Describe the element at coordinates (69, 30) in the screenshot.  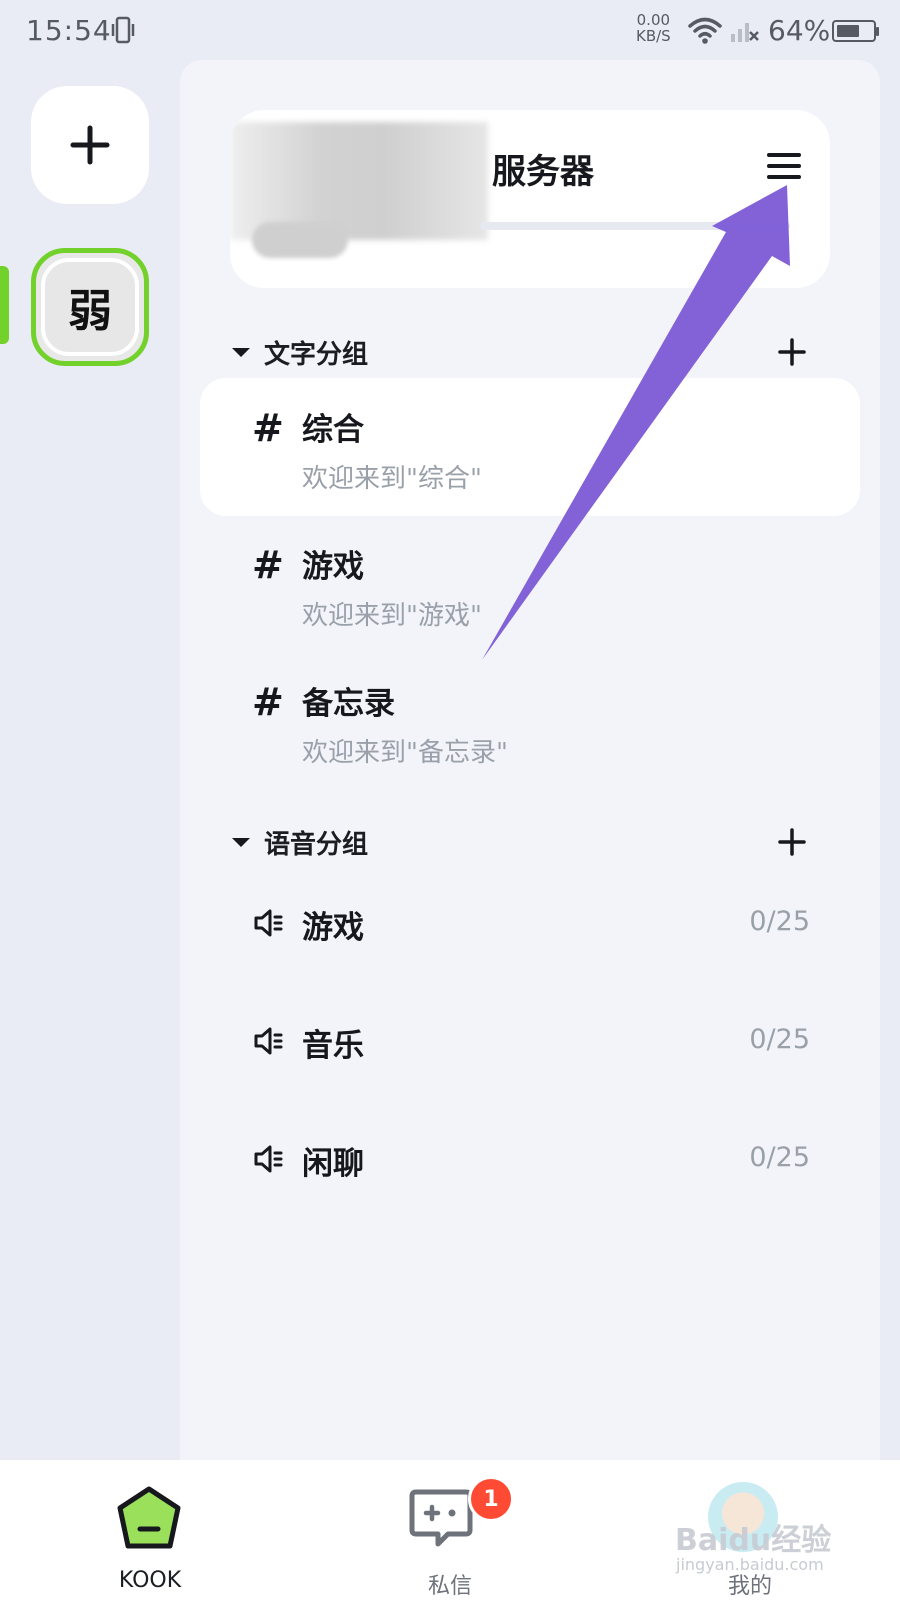
I see `status-time: 15:54` at that location.